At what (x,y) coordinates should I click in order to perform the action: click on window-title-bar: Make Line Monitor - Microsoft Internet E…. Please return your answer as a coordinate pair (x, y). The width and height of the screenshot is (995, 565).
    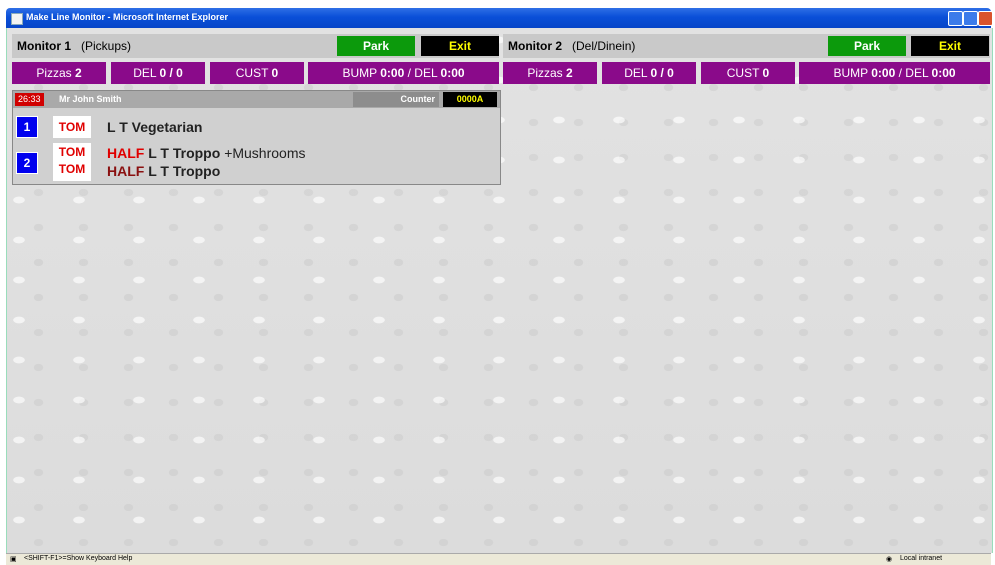
    Looking at the image, I should click on (499, 18).